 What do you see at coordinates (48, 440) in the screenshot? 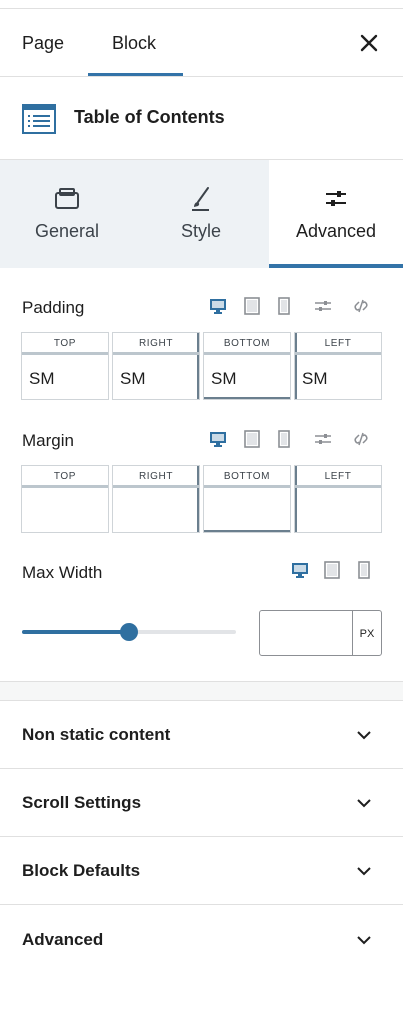
I see `margin-label: Margin` at bounding box center [48, 440].